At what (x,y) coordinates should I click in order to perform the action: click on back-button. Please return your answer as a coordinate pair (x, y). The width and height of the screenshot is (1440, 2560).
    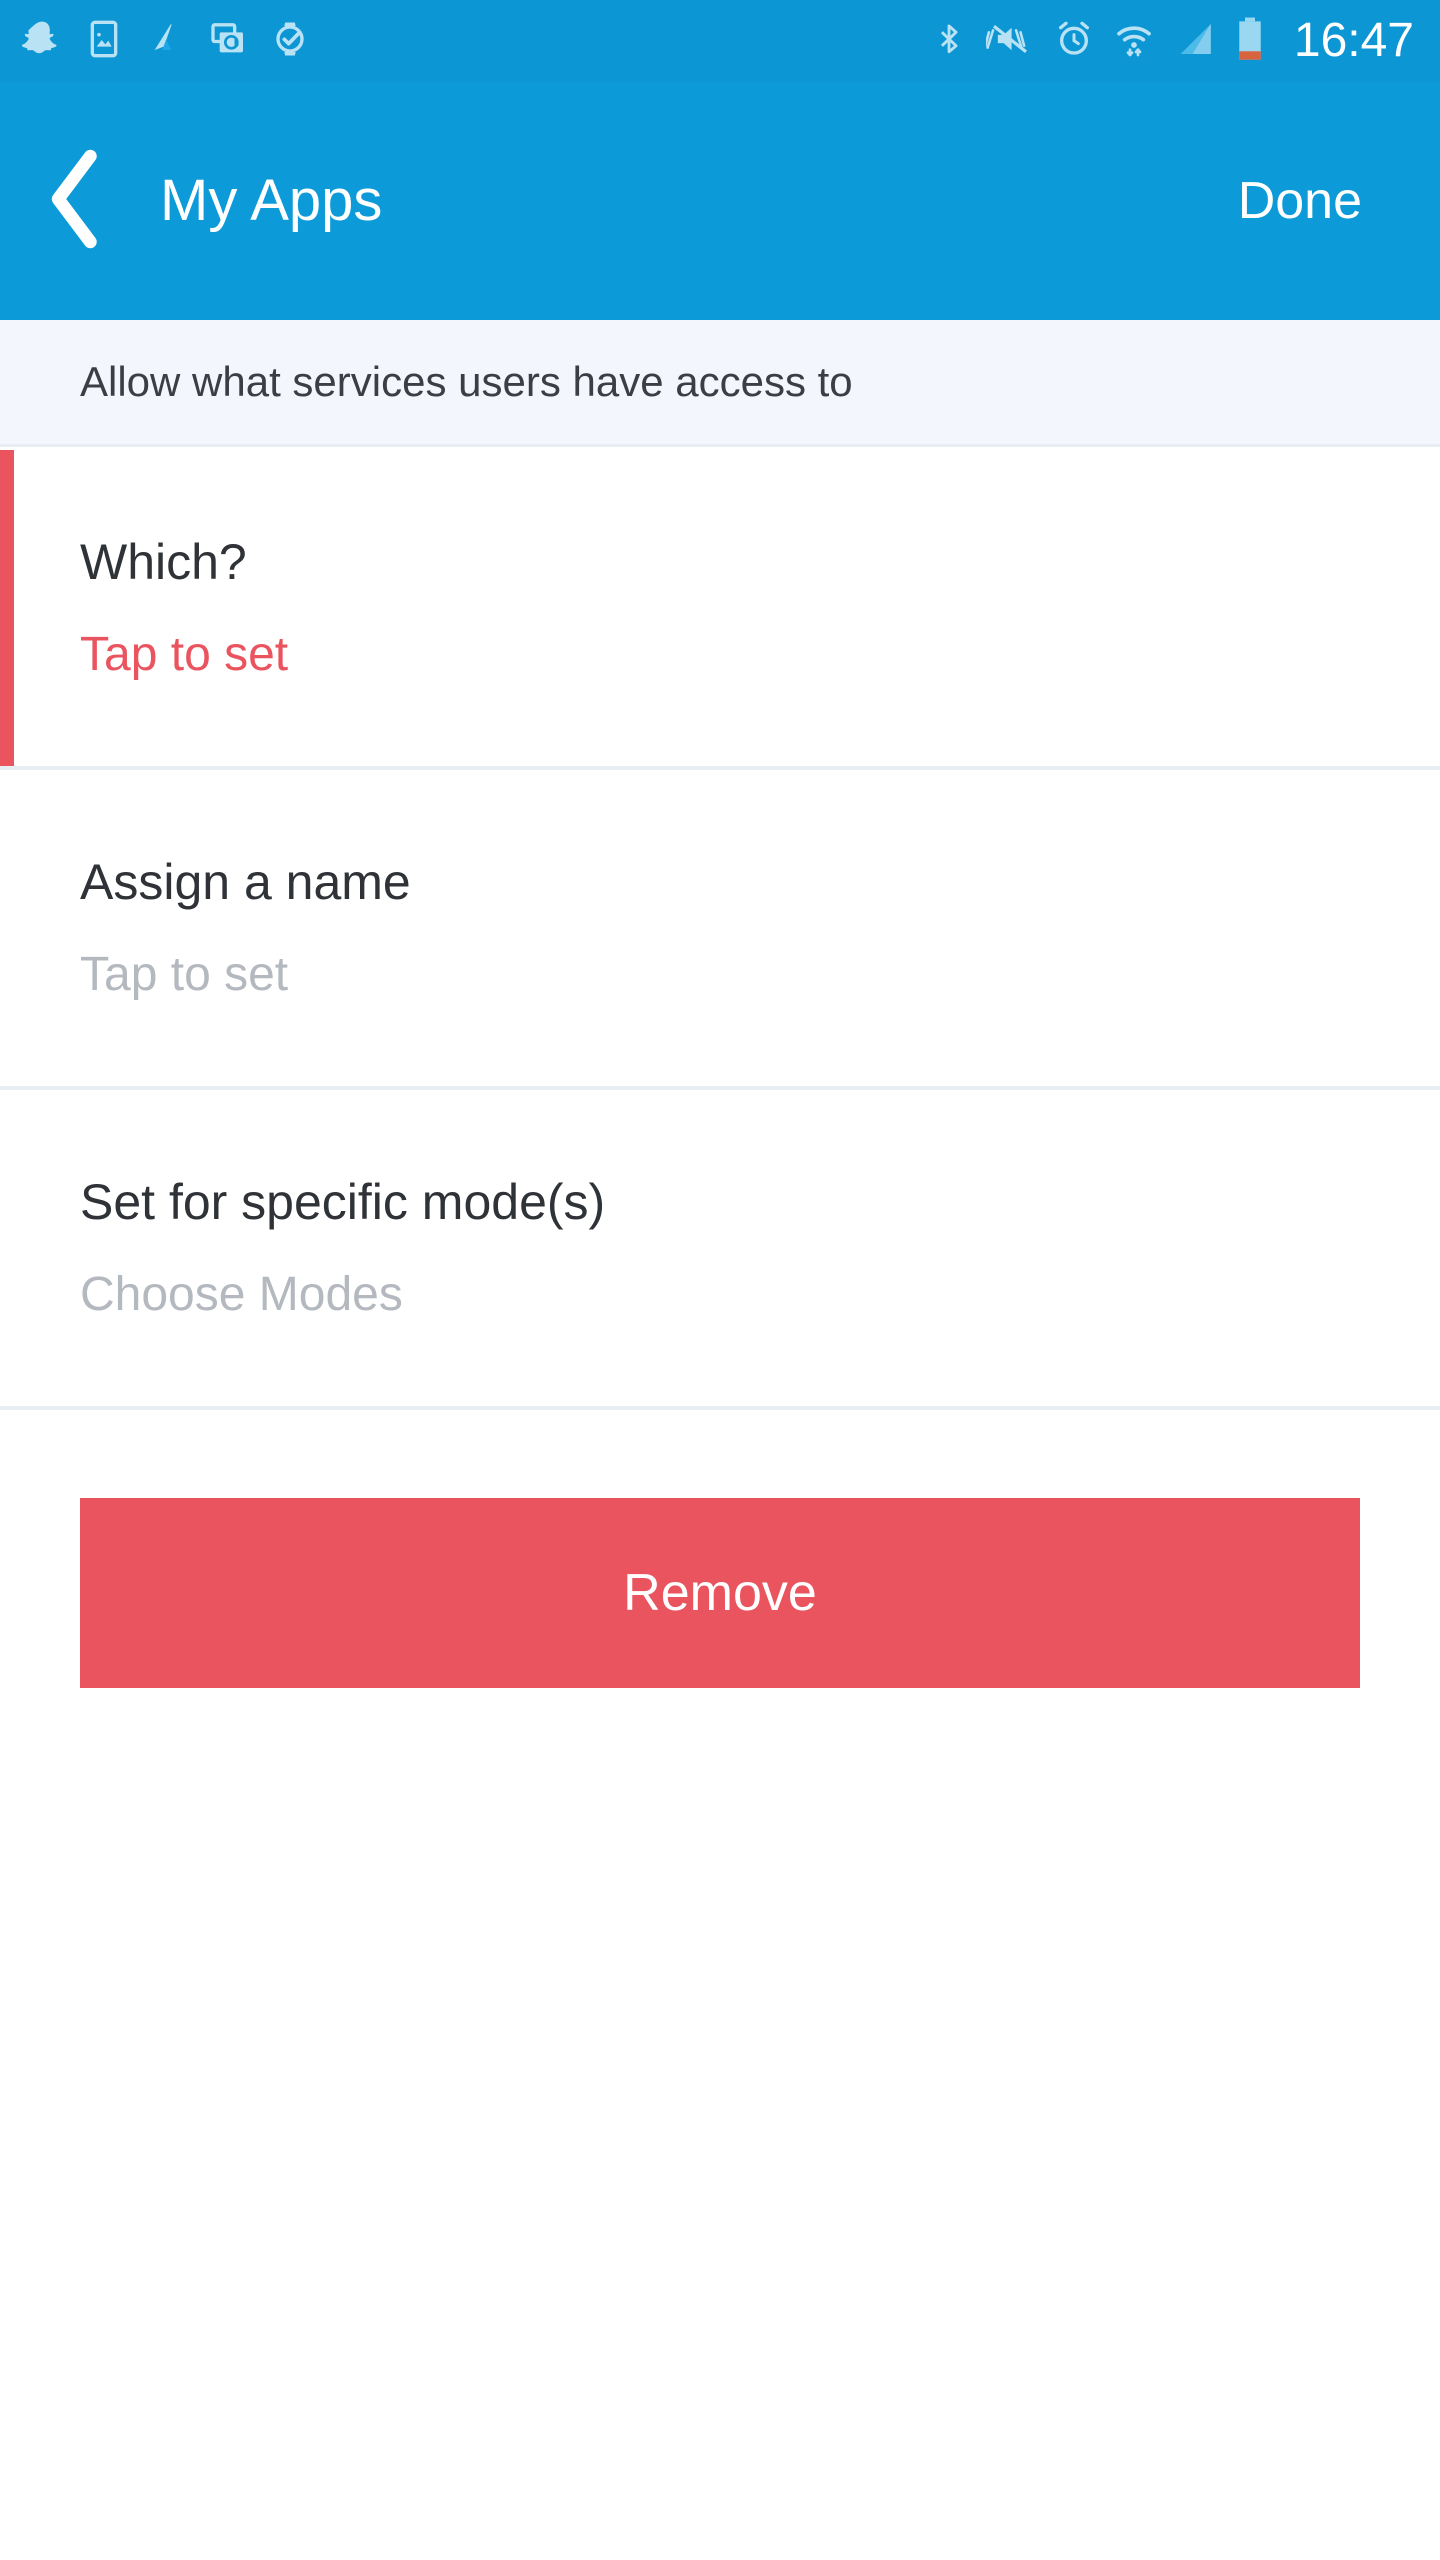
    Looking at the image, I should click on (75, 201).